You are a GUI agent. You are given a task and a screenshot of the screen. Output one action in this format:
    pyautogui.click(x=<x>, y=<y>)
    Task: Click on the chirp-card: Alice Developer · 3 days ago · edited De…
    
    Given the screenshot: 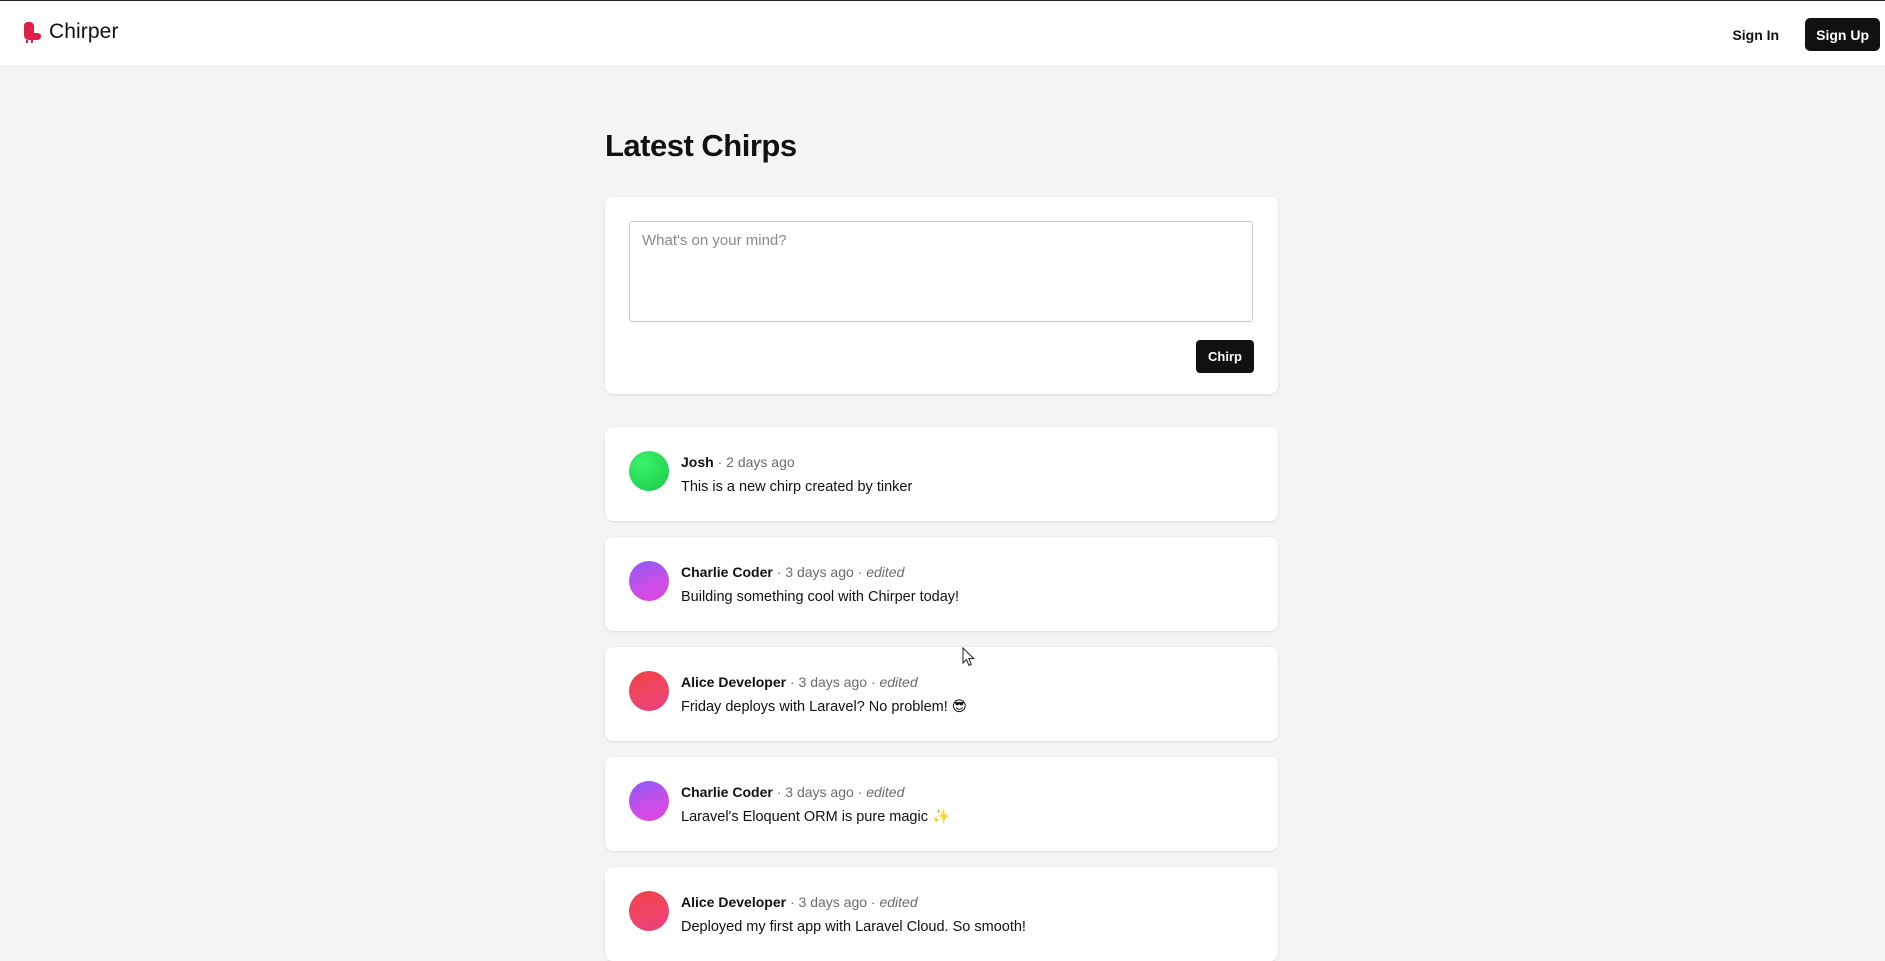 What is the action you would take?
    pyautogui.click(x=941, y=914)
    